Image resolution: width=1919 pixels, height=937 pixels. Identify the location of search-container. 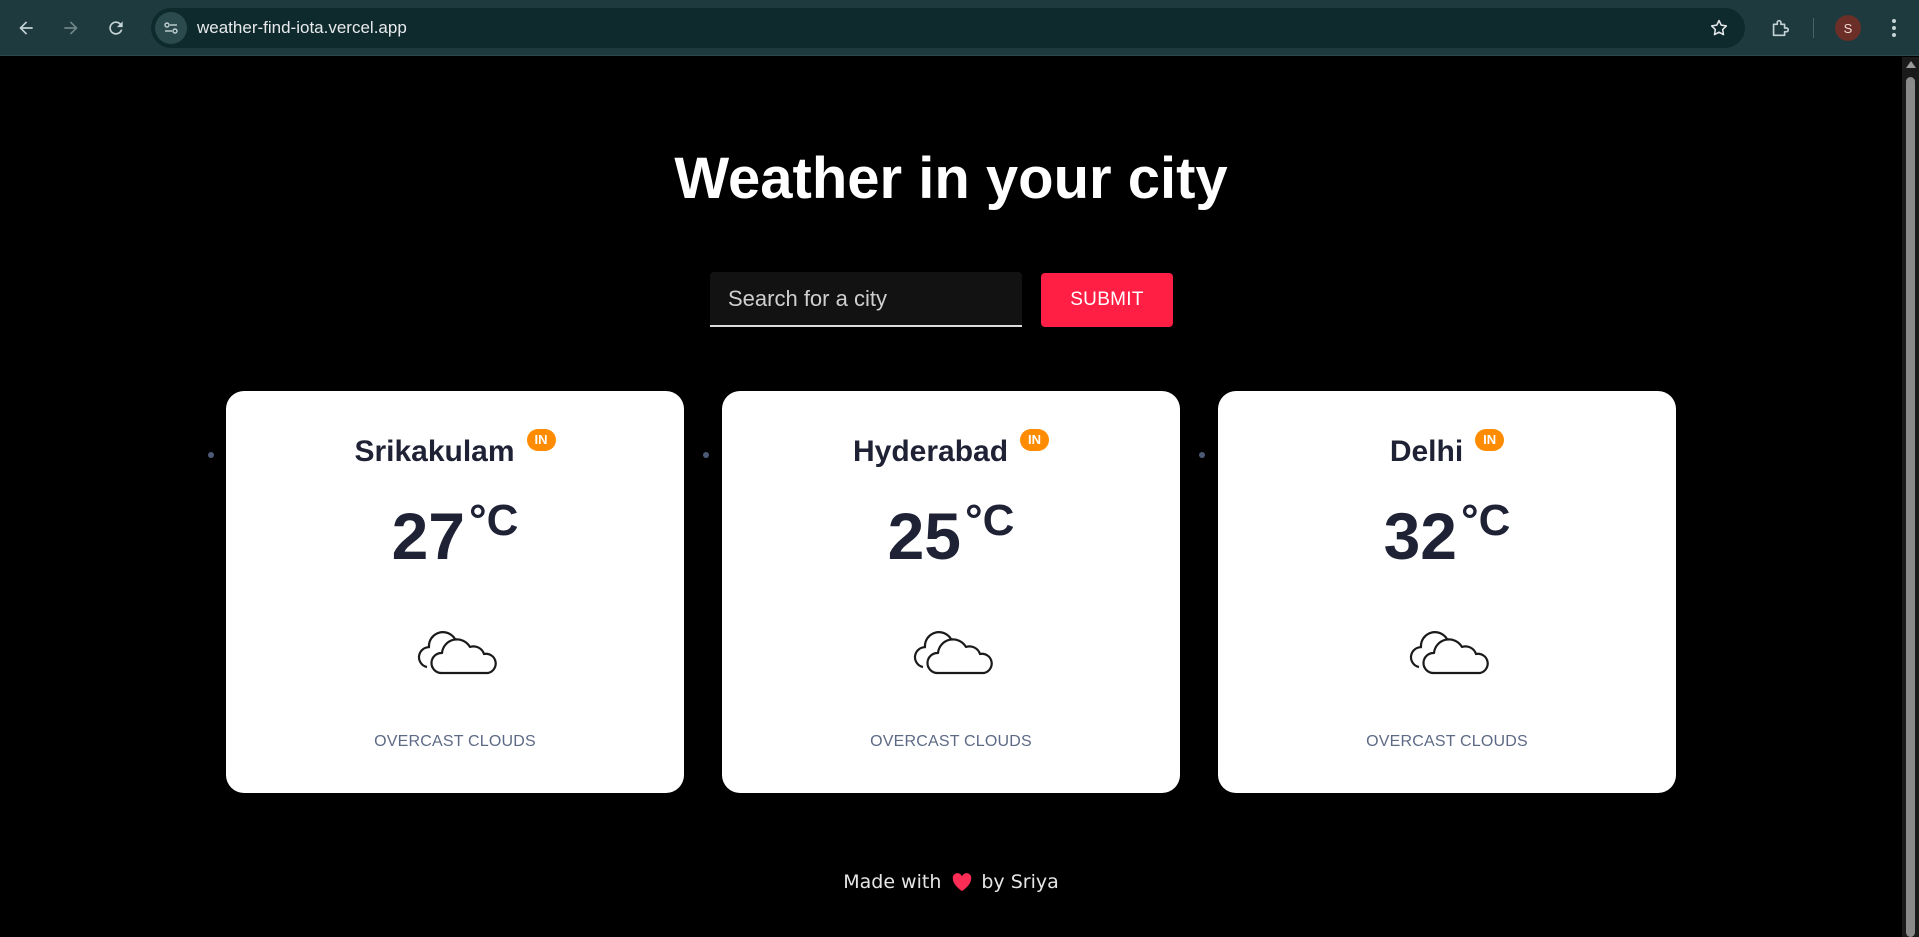
(866, 299).